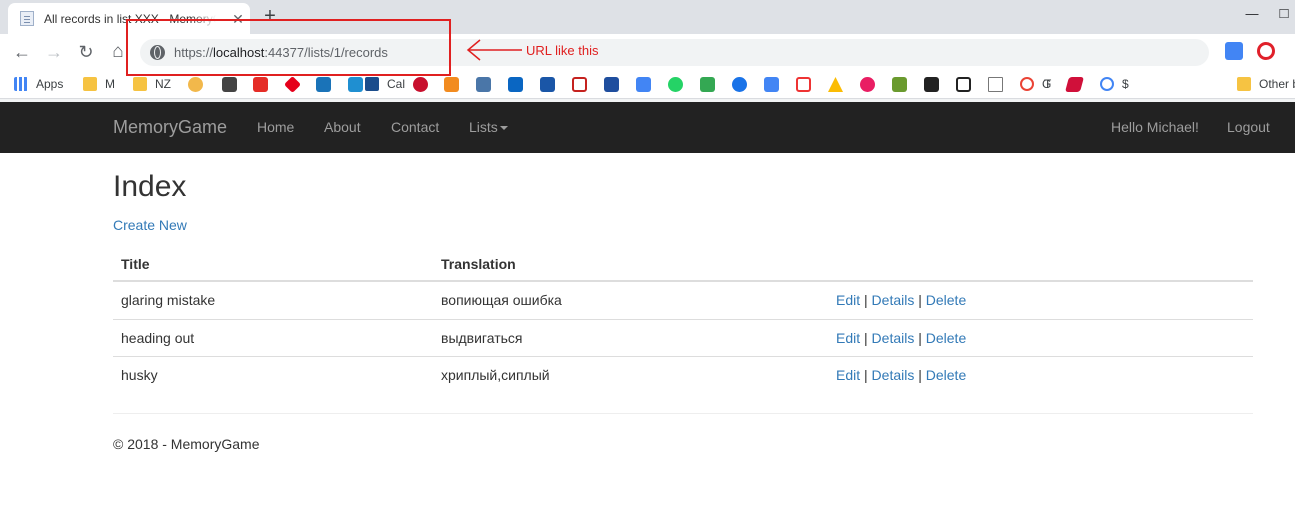 This screenshot has width=1295, height=516. Describe the element at coordinates (683, 263) in the screenshot. I see `table-header-row: Title Translation` at that location.